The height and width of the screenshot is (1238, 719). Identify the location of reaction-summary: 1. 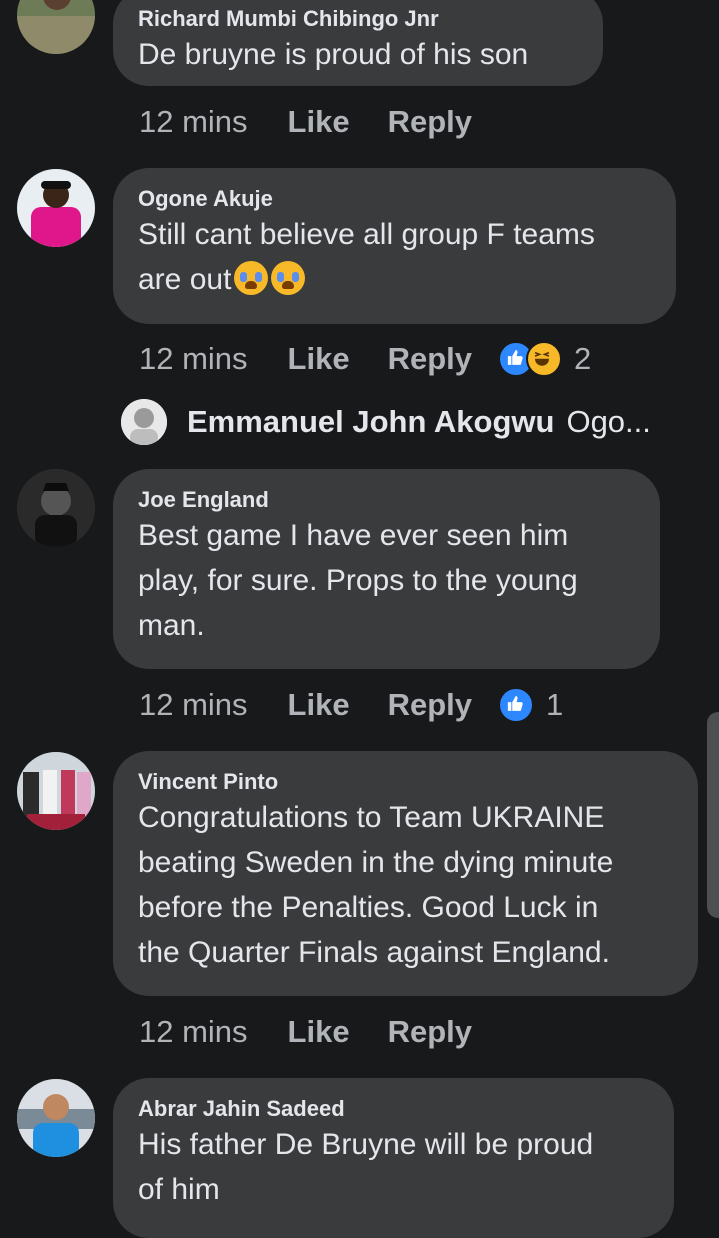
(530, 705).